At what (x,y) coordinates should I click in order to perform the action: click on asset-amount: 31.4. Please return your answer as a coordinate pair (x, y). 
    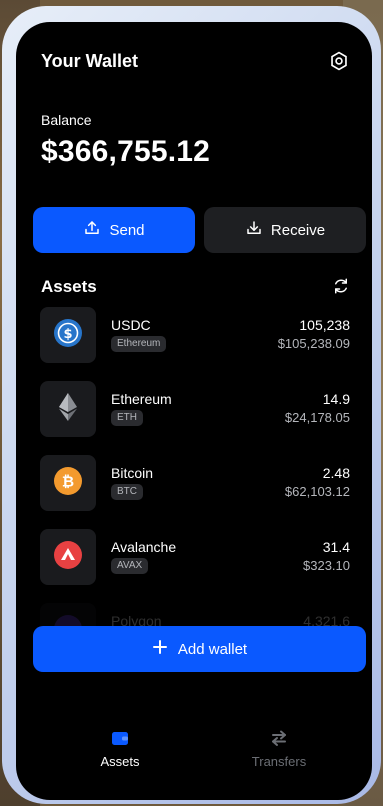
    Looking at the image, I should click on (336, 547).